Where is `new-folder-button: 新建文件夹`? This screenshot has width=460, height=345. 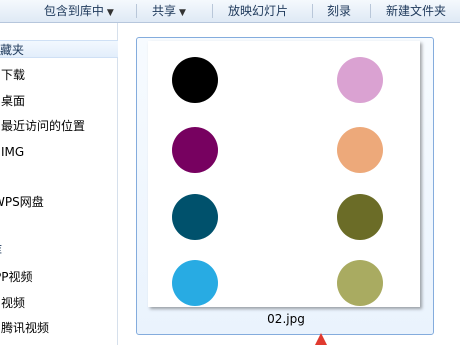 new-folder-button: 新建文件夹 is located at coordinates (416, 11).